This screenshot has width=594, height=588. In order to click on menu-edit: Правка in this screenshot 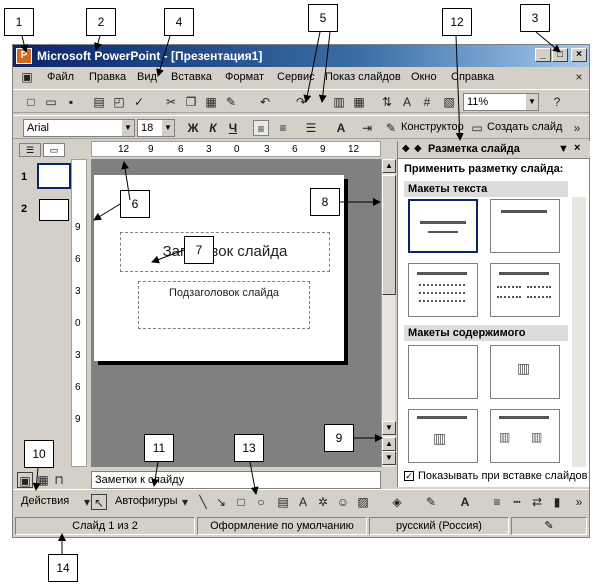, I will do `click(107, 77)`.